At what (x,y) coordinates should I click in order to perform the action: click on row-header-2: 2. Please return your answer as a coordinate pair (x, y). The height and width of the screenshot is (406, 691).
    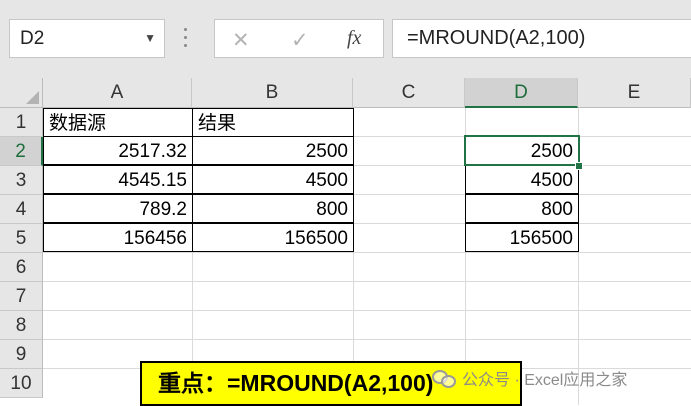
    Looking at the image, I should click on (21, 151).